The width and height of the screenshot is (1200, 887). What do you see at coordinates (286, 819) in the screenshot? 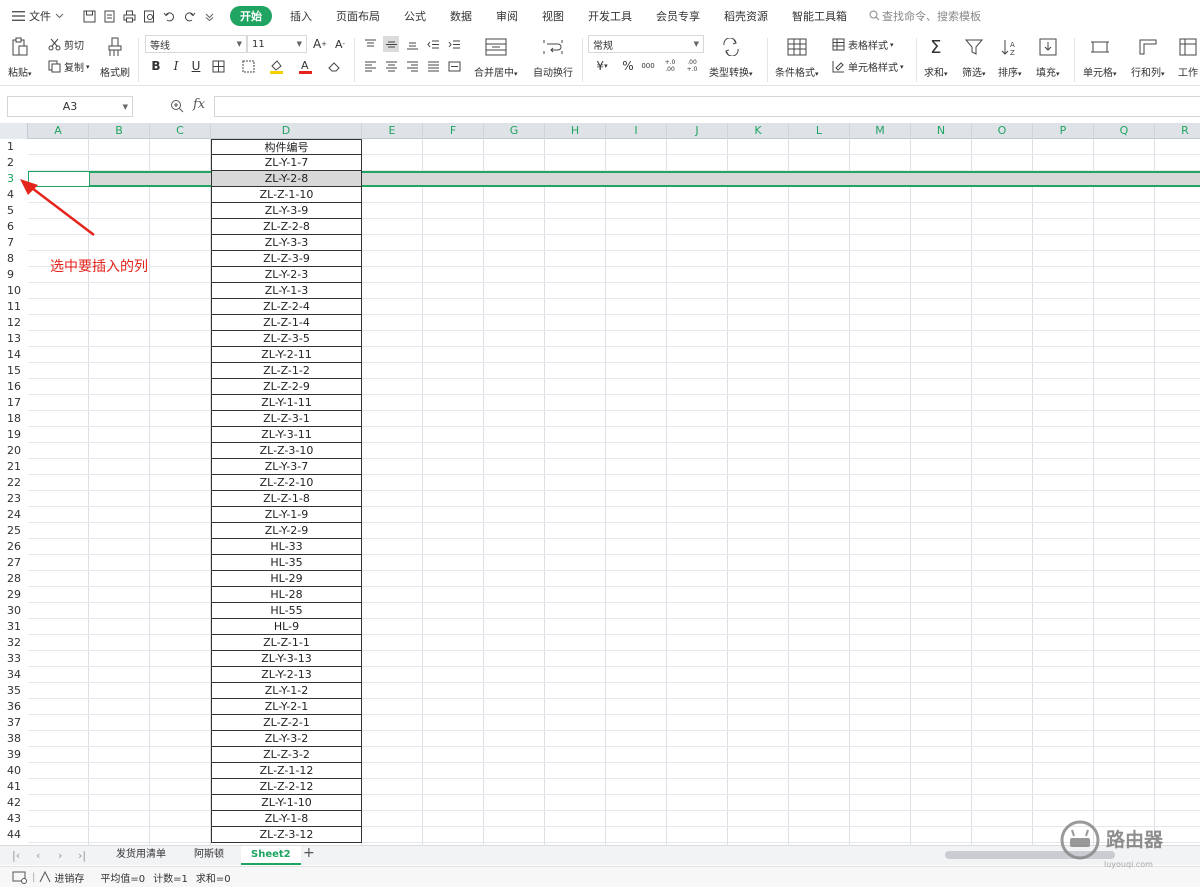
I see `cell-d43: ZL-Y-1-8` at bounding box center [286, 819].